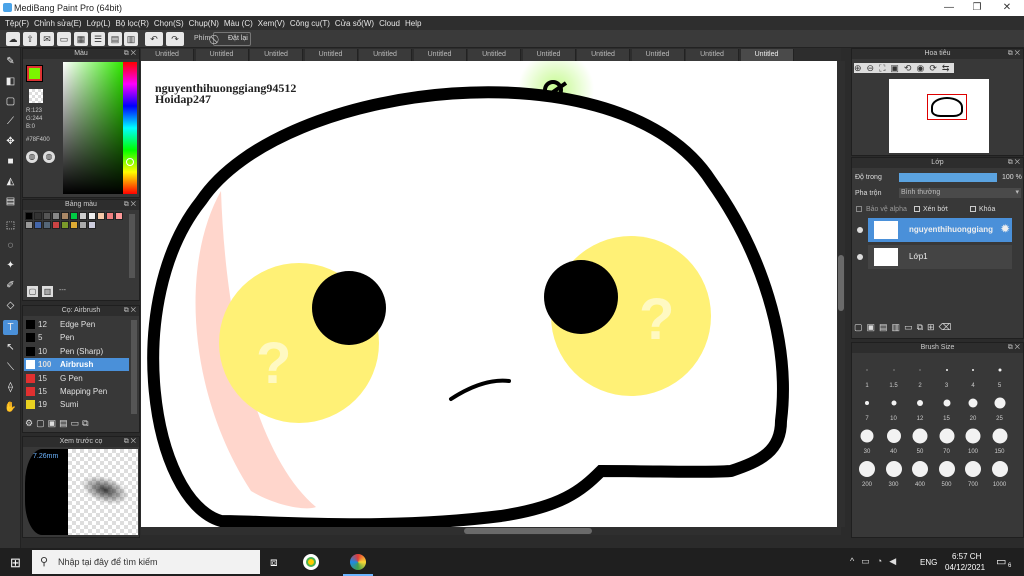 The height and width of the screenshot is (576, 1024). What do you see at coordinates (170, 23) in the screenshot?
I see `menu-select: Chọn(S)` at bounding box center [170, 23].